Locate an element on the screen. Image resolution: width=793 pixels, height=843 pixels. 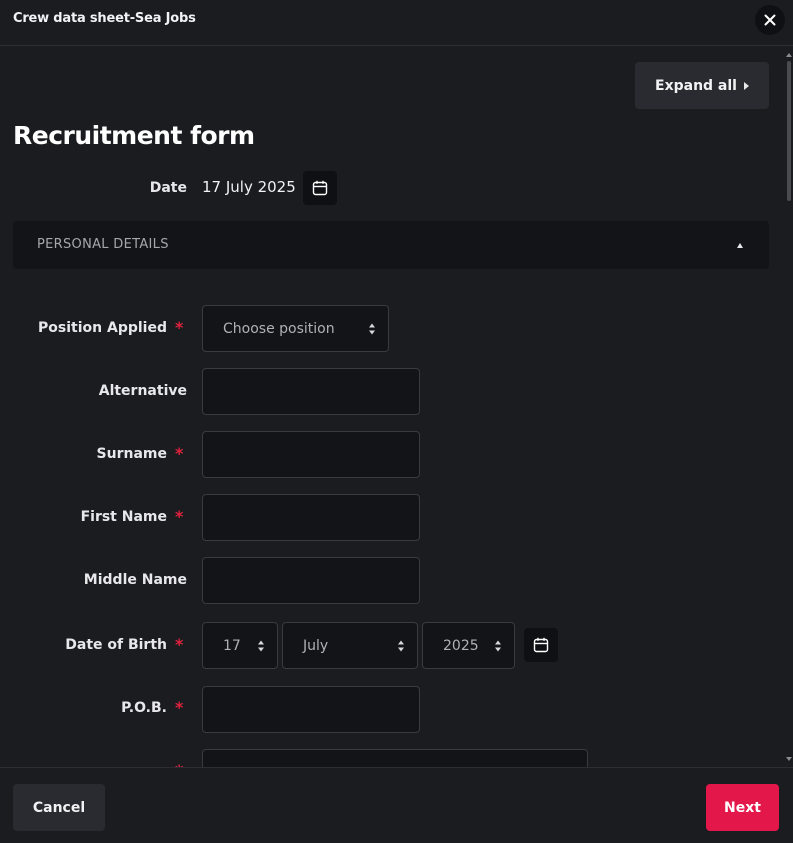
scroll-down-icon is located at coordinates (789, 759).